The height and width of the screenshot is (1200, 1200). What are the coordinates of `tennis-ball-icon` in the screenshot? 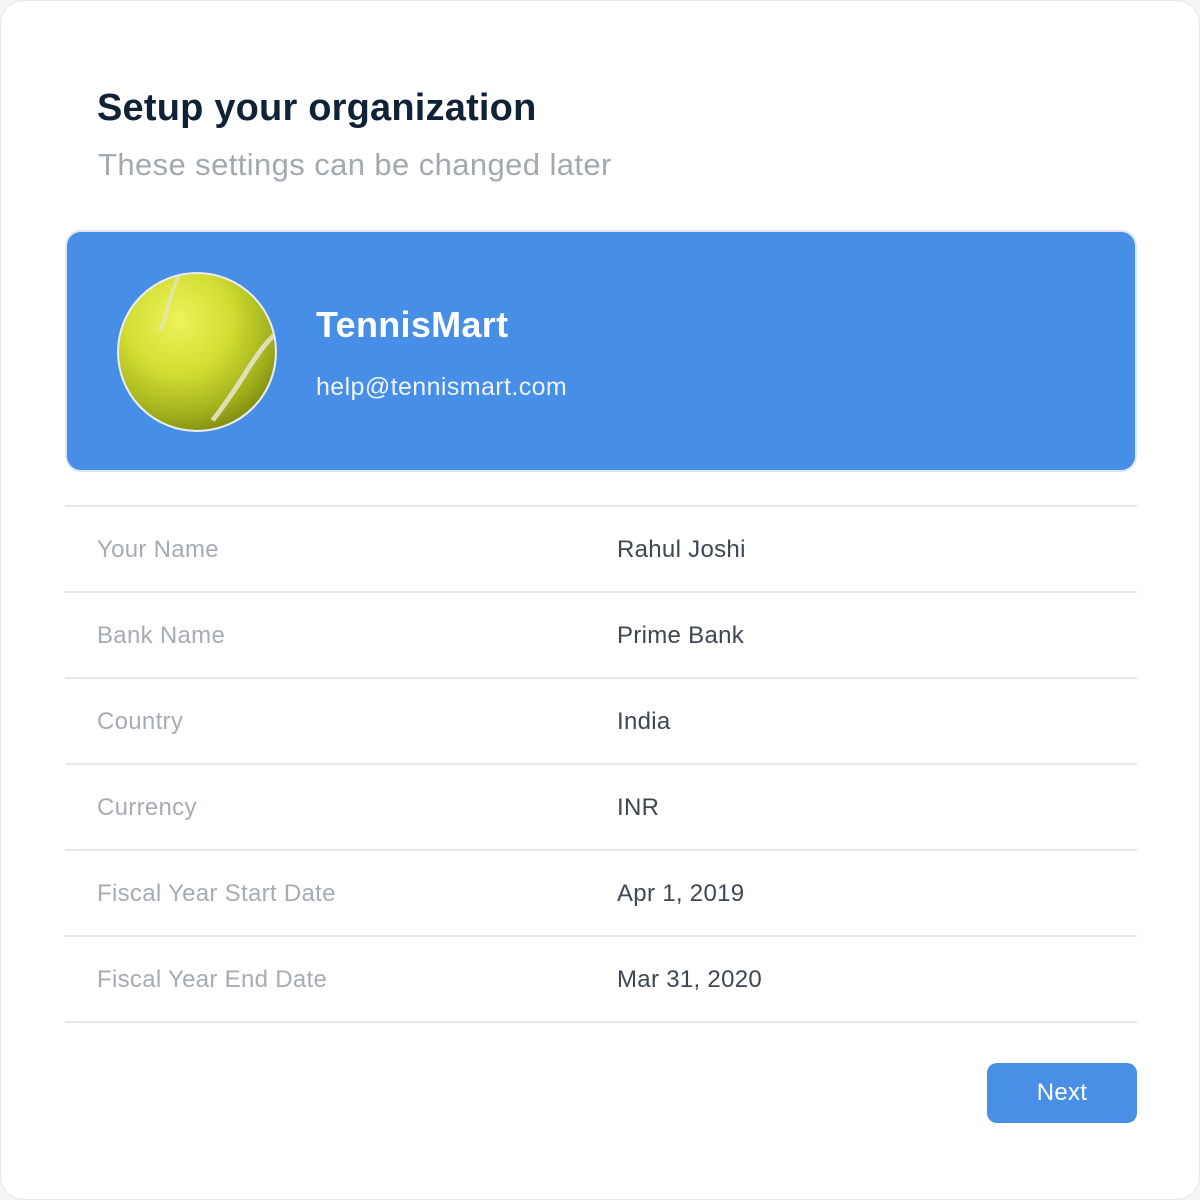 It's located at (197, 352).